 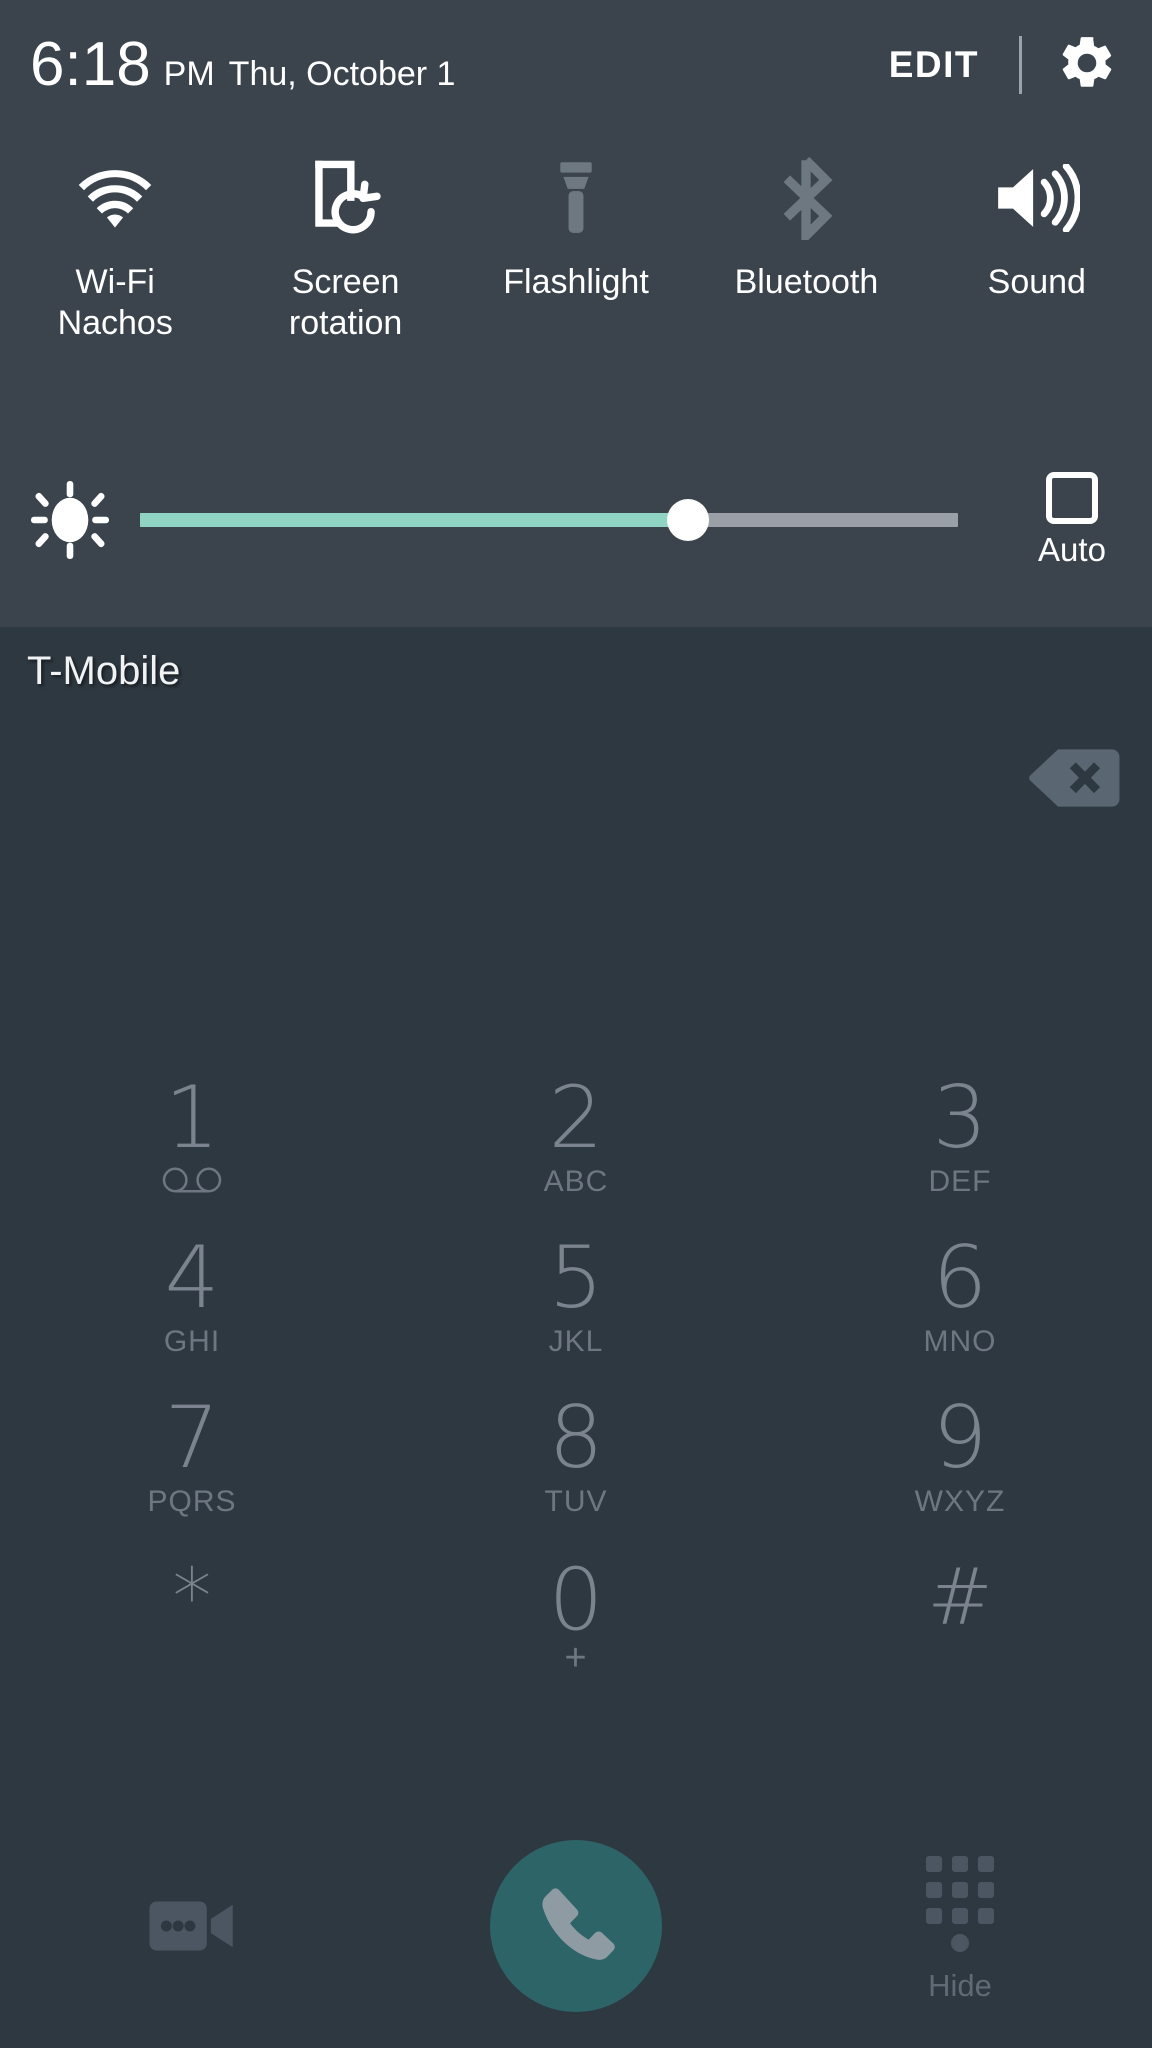 What do you see at coordinates (960, 1118) in the screenshot?
I see `dialpad-key-3-digit: 3` at bounding box center [960, 1118].